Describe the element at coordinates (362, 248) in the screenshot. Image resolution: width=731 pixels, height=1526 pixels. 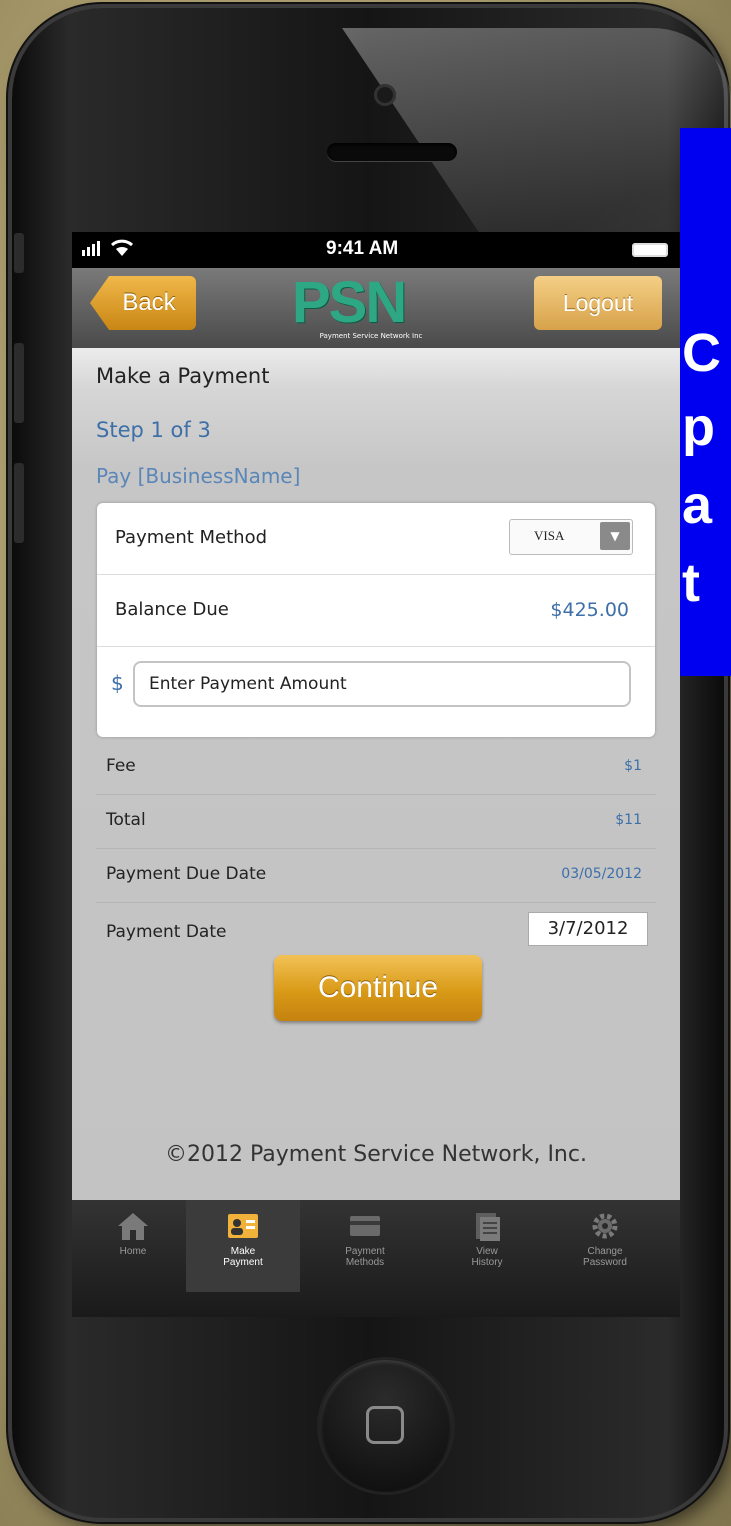
I see `status-time: 9:41 AM` at that location.